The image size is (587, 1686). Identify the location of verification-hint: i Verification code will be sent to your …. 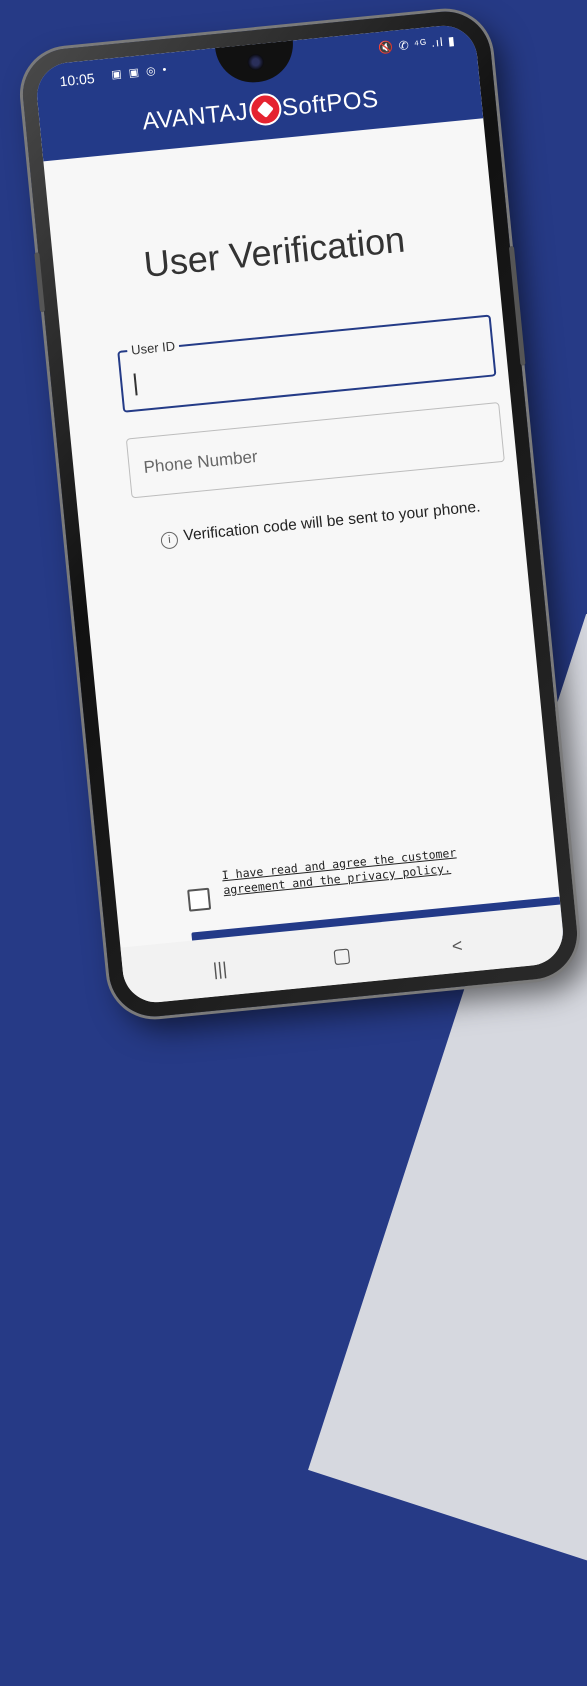
(321, 524).